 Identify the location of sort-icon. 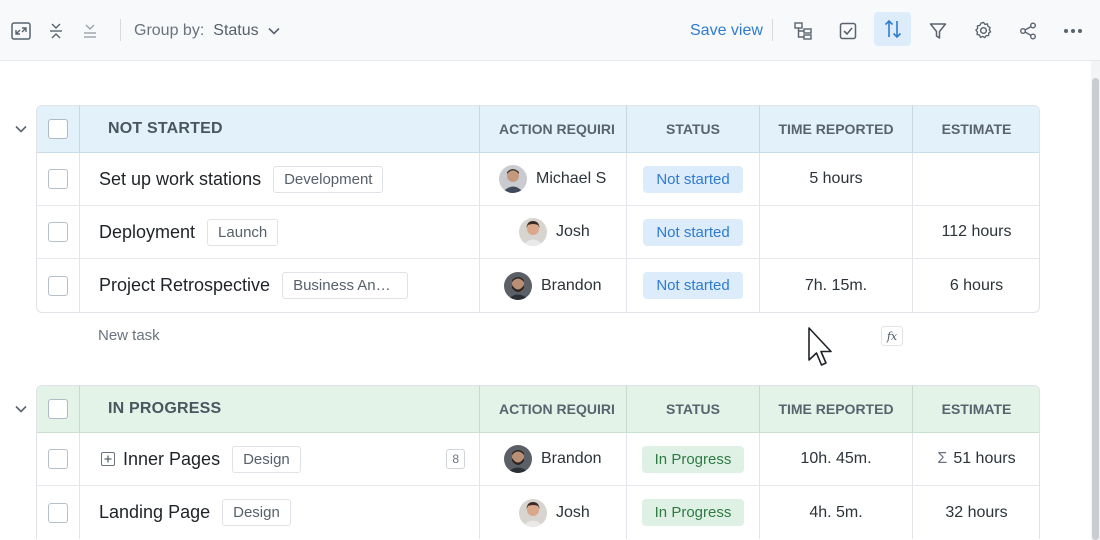
(892, 29).